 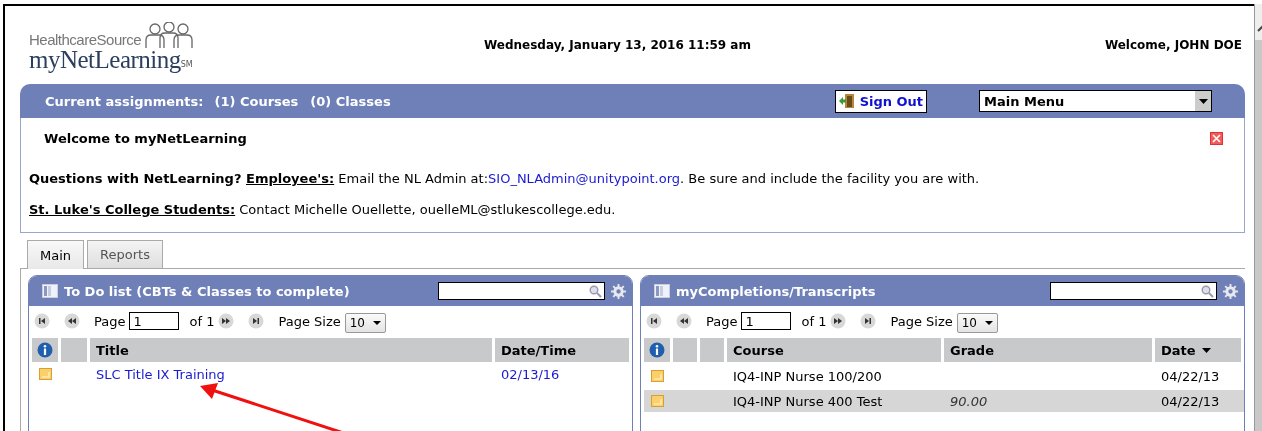 I want to click on people-icon, so click(x=169, y=36).